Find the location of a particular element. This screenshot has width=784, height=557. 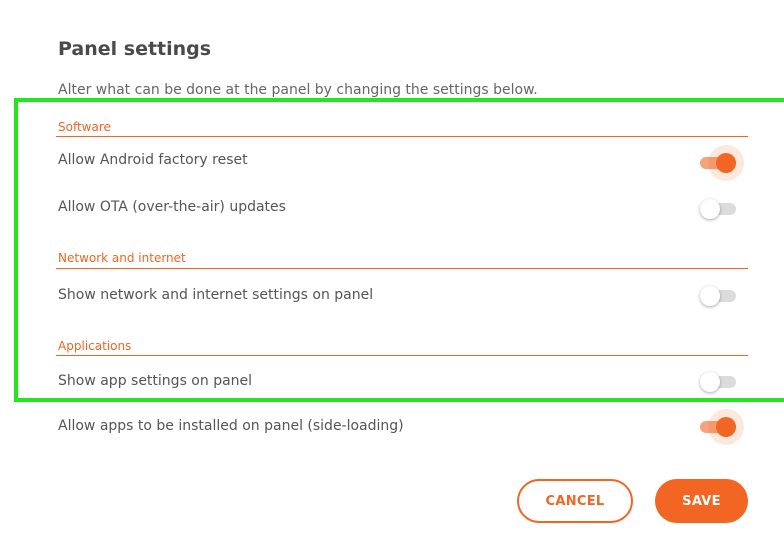

toggle-side-loading is located at coordinates (718, 427).